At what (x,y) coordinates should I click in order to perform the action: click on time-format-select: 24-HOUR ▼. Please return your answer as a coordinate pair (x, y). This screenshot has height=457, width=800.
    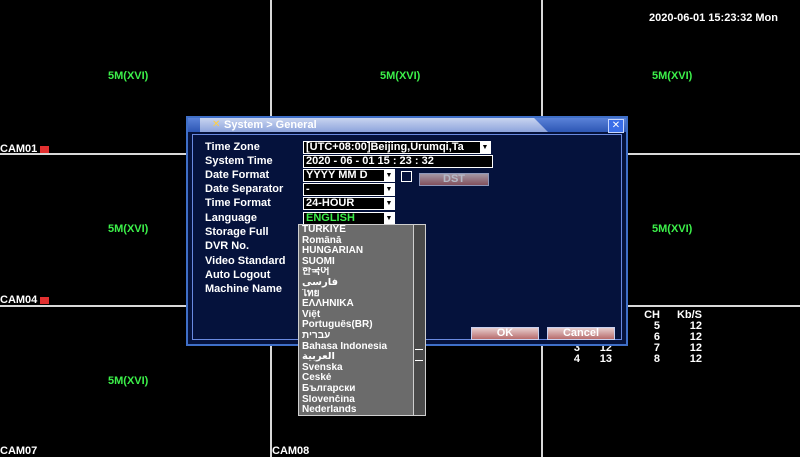
    Looking at the image, I should click on (349, 203).